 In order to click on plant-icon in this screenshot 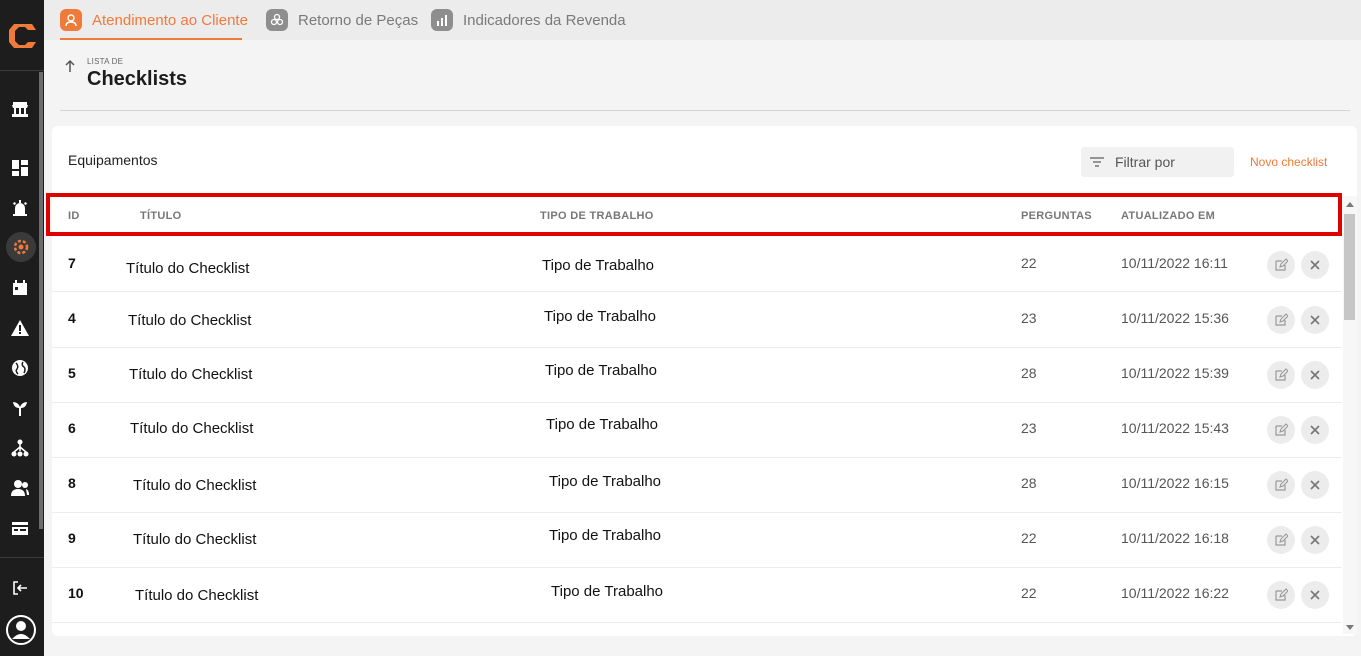, I will do `click(20, 408)`.